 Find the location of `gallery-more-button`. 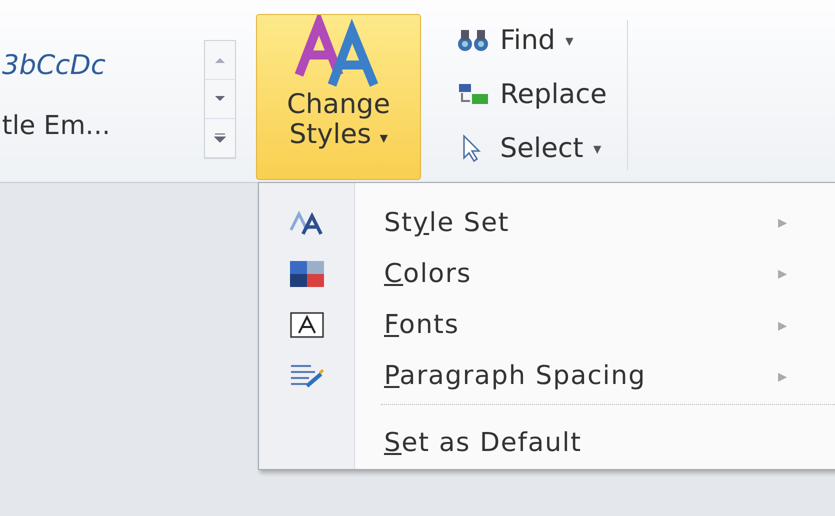

gallery-more-button is located at coordinates (220, 138).